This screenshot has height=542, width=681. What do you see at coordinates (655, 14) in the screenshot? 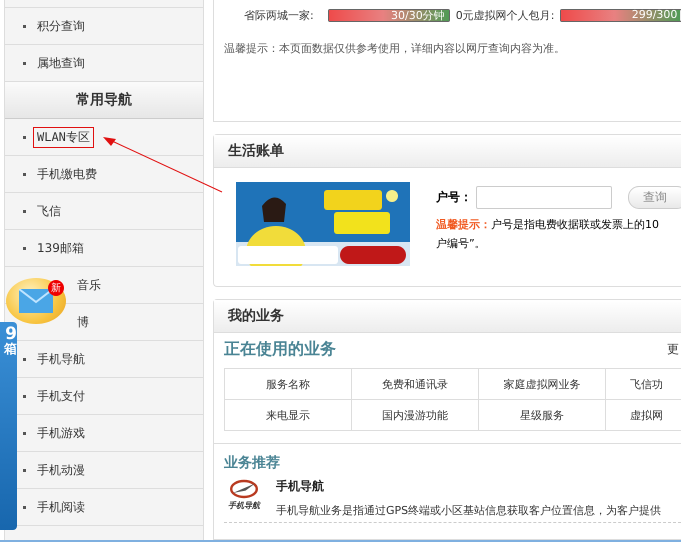
I see `meter-reading: 299/300` at bounding box center [655, 14].